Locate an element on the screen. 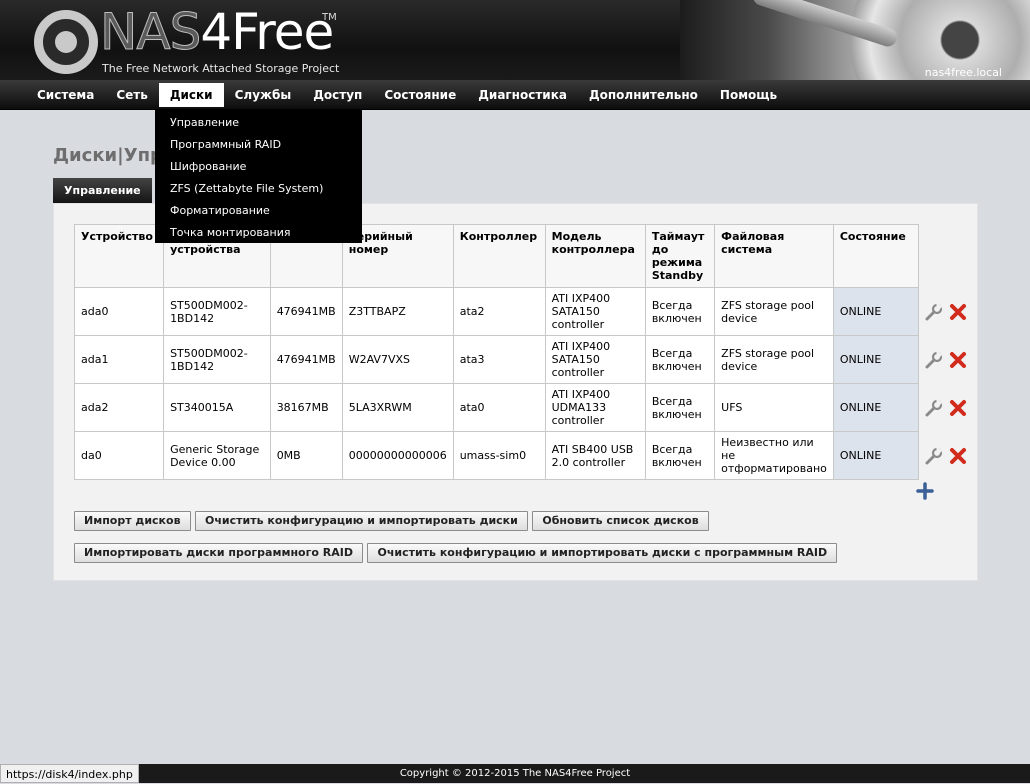  add-icon is located at coordinates (925, 491).